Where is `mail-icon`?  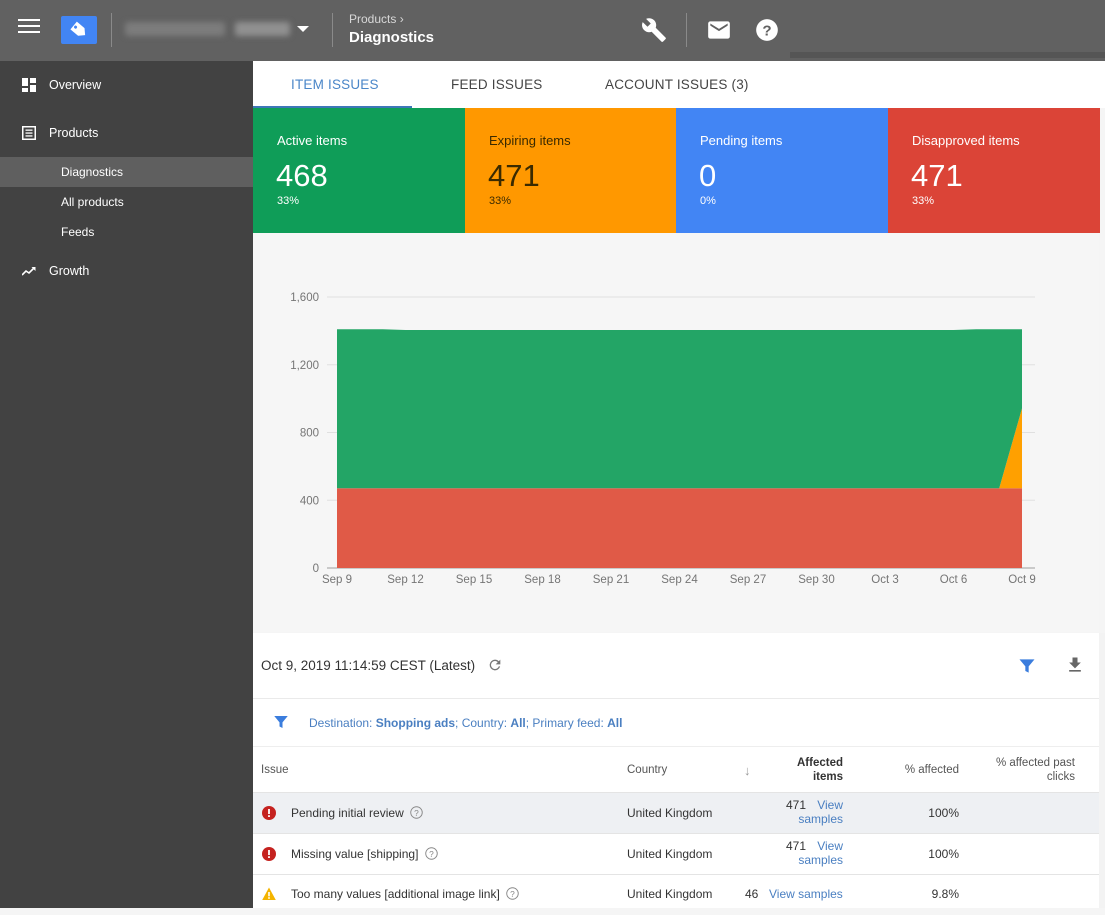
mail-icon is located at coordinates (719, 30).